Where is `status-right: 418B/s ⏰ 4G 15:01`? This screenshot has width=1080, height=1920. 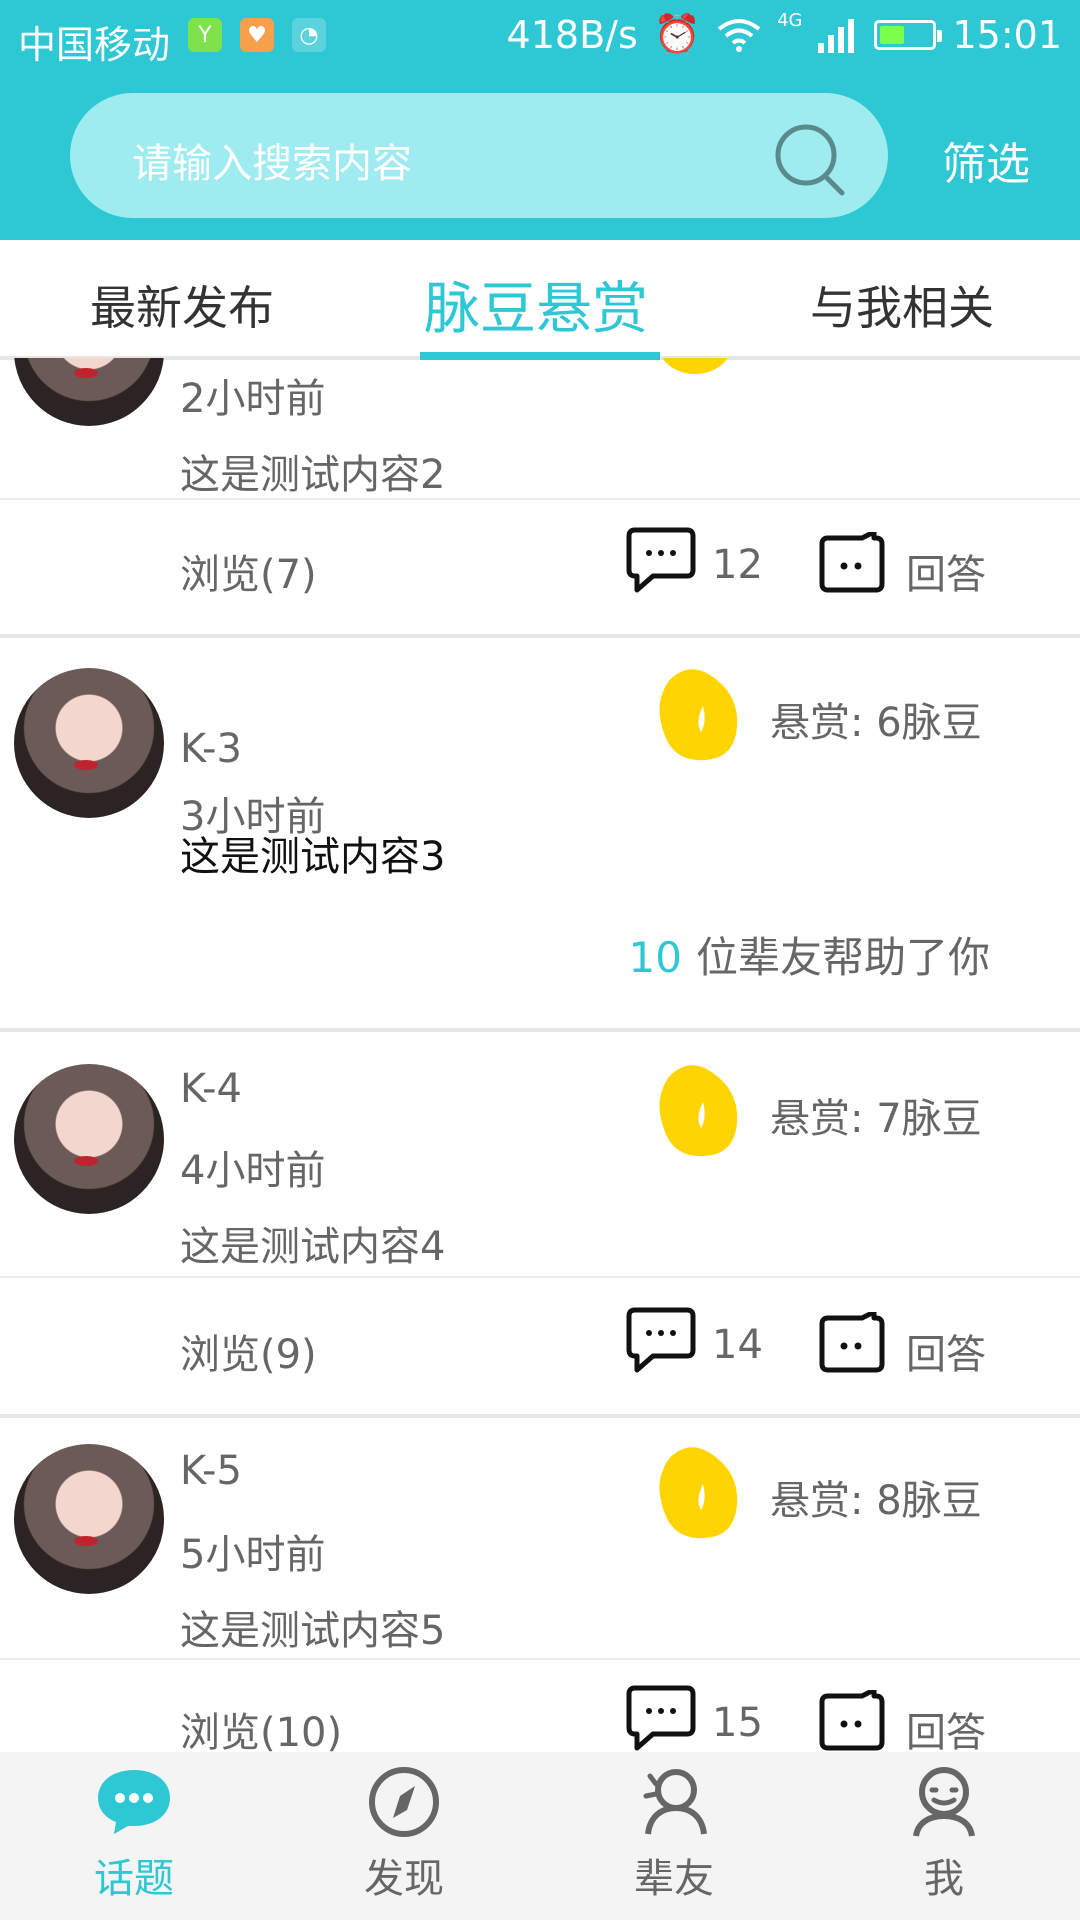
status-right: 418B/s ⏰ 4G 15:01 is located at coordinates (784, 33).